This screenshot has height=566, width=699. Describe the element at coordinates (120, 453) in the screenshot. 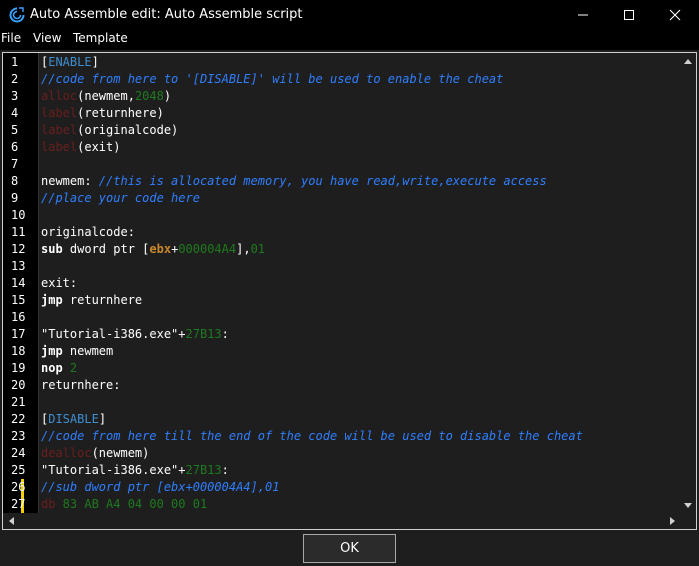

I see `code-token: (newmem)` at that location.